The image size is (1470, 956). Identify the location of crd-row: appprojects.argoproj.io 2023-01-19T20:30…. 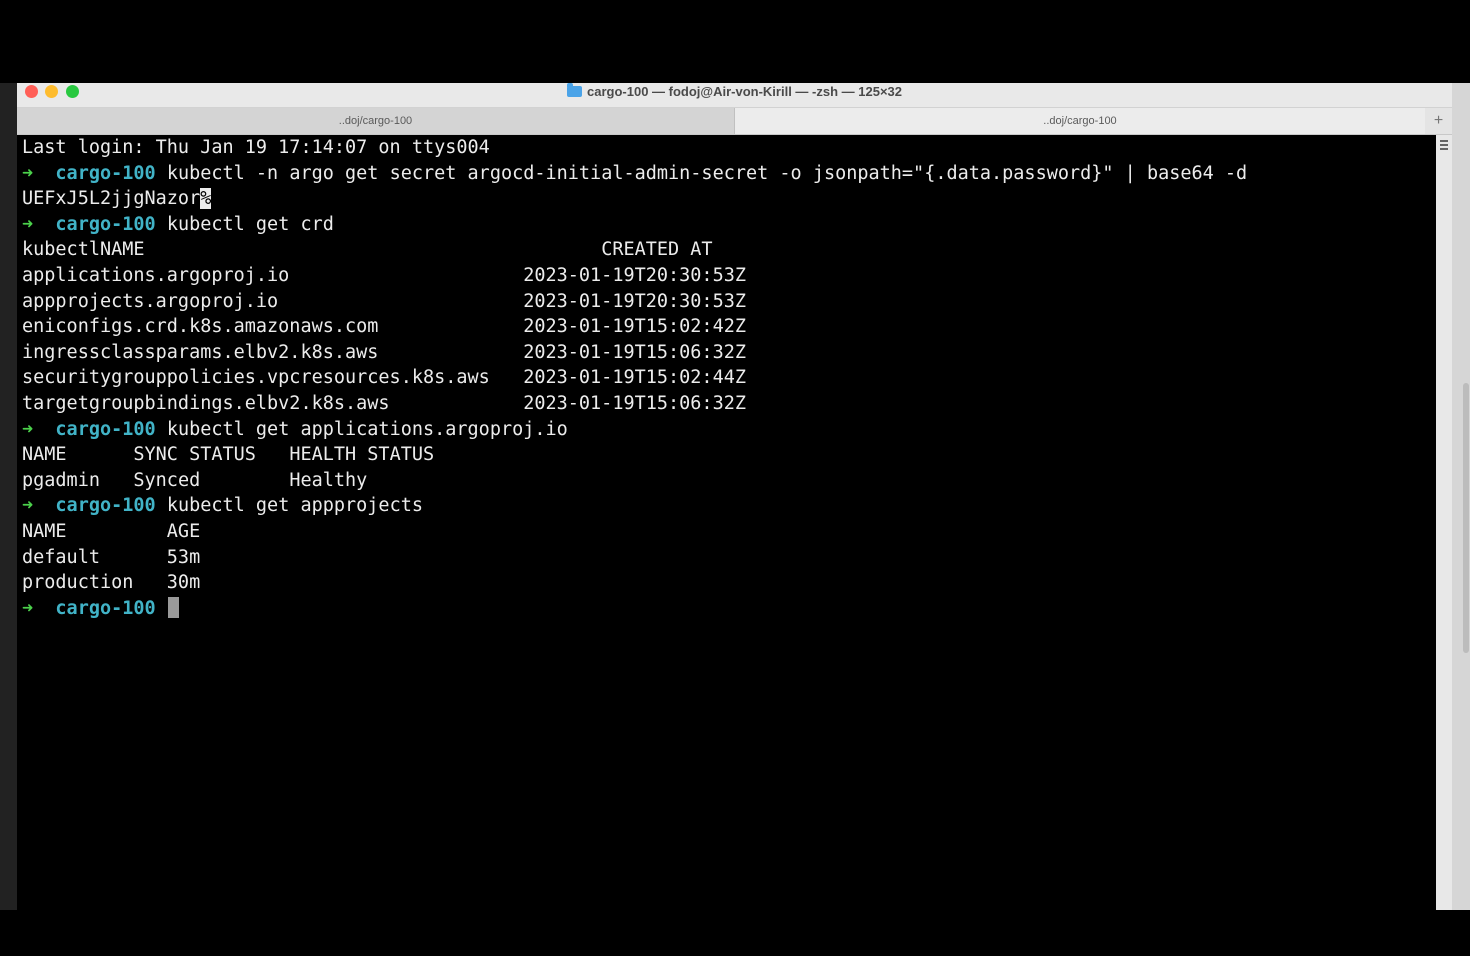
(634, 302).